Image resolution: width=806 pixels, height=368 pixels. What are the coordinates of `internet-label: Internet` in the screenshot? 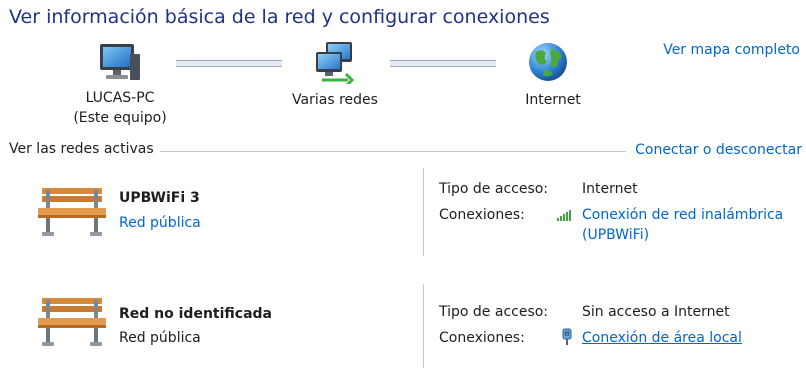 It's located at (553, 100).